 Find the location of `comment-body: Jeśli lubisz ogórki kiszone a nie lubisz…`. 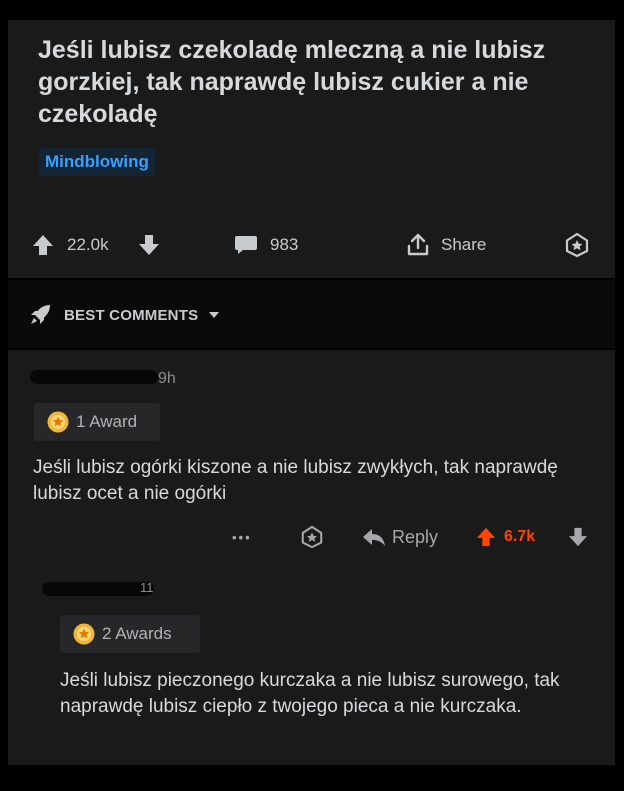

comment-body: Jeśli lubisz ogórki kiszone a nie lubisz… is located at coordinates (295, 480).